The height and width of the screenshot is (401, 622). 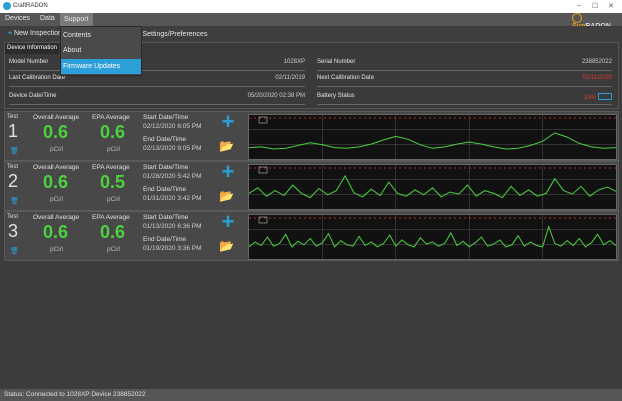 What do you see at coordinates (101, 66) in the screenshot?
I see `menu-item-firmware-updates: Firmware Updates` at bounding box center [101, 66].